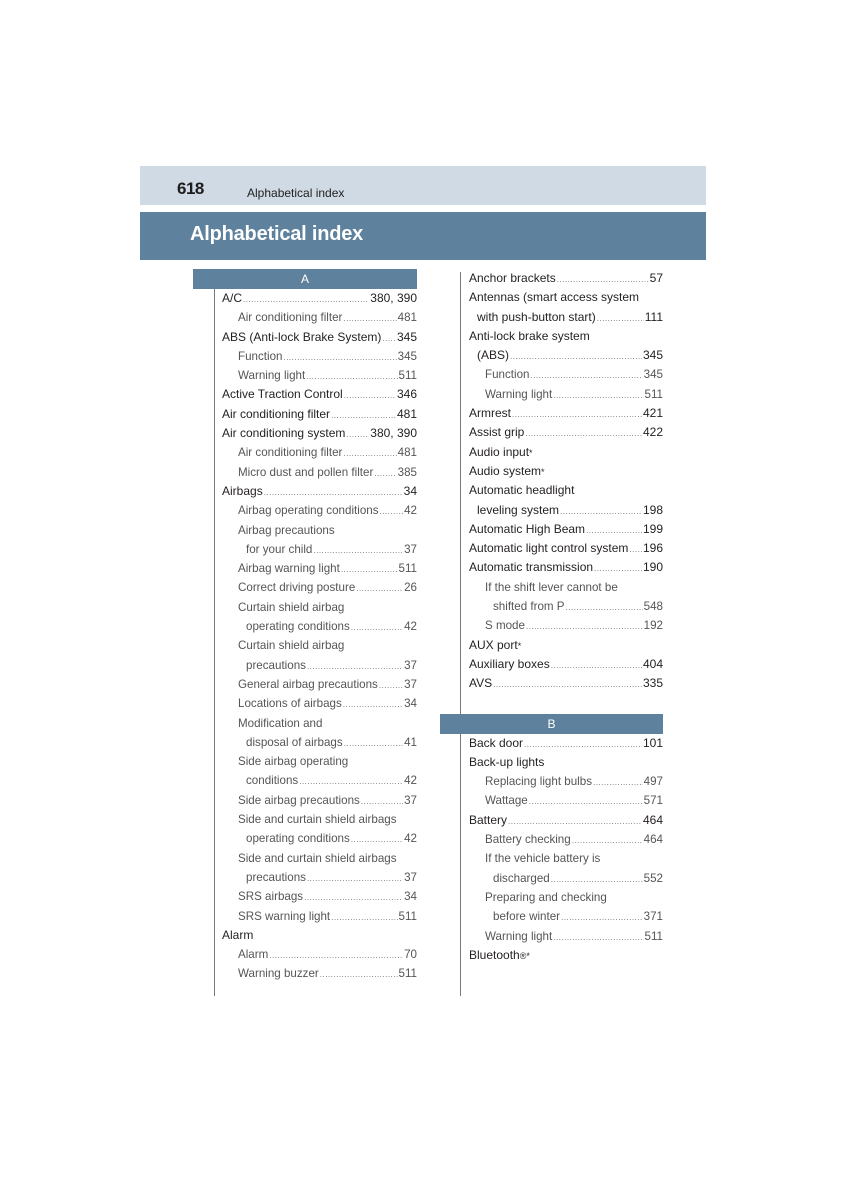  What do you see at coordinates (505, 470) in the screenshot?
I see `entry-label: Audio system` at bounding box center [505, 470].